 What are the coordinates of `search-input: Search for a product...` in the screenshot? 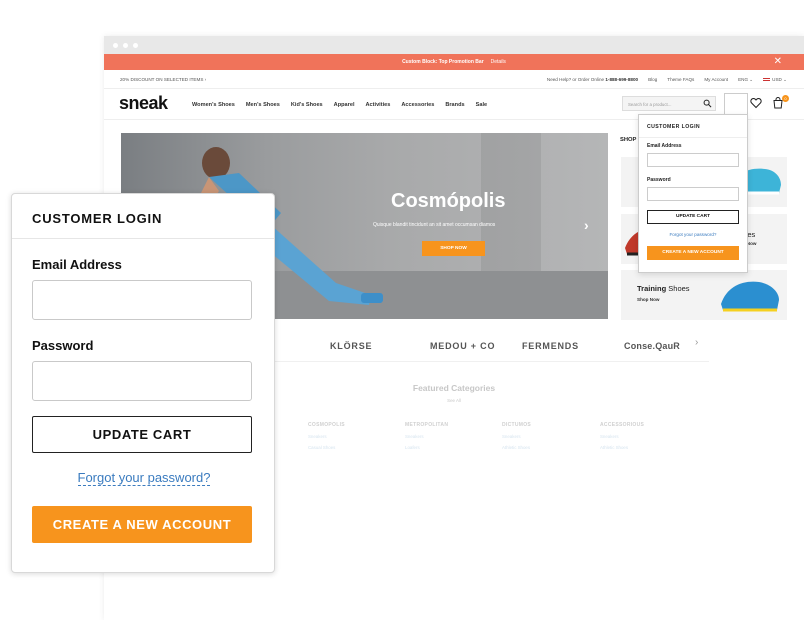 It's located at (669, 103).